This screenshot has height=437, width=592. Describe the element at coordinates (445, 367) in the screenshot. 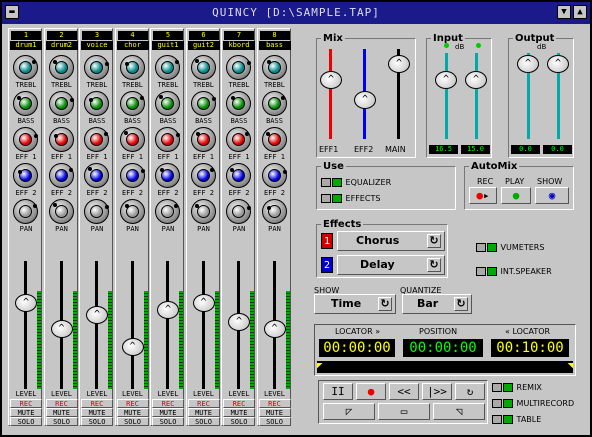

I see `position-bar: ◤ ◥` at that location.